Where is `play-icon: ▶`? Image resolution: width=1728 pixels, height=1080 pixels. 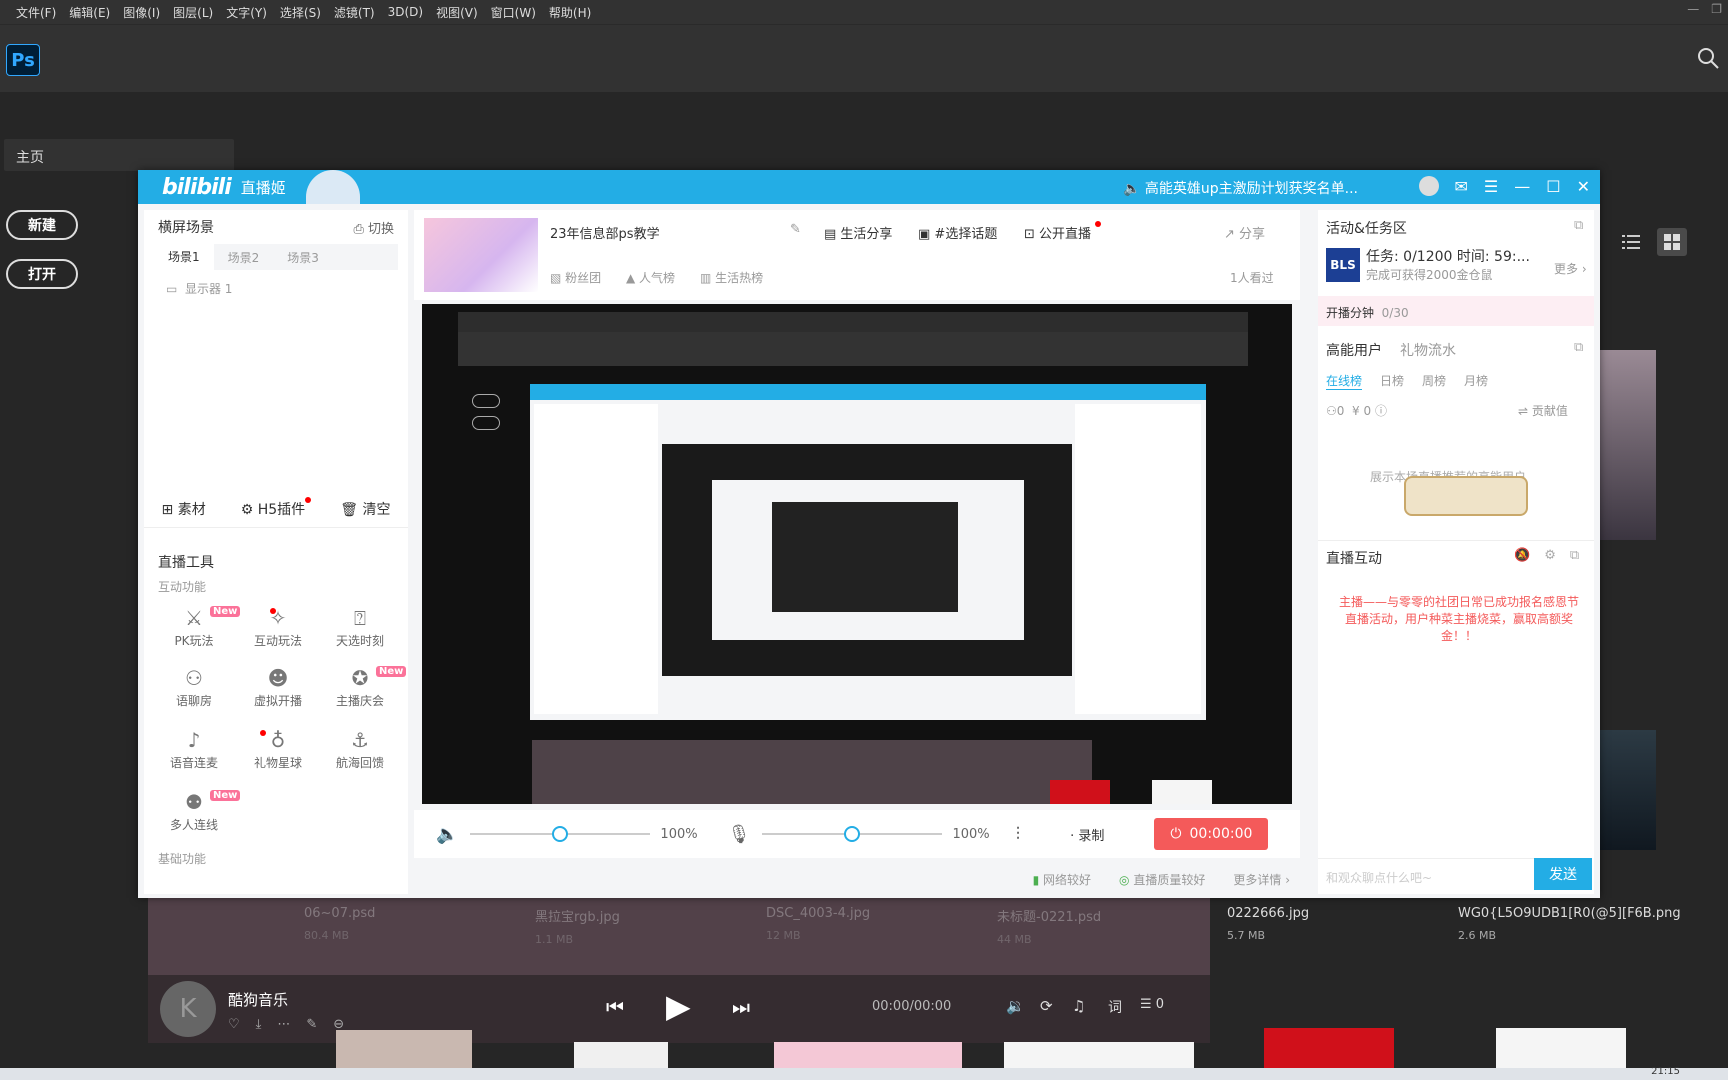 play-icon: ▶ is located at coordinates (678, 1006).